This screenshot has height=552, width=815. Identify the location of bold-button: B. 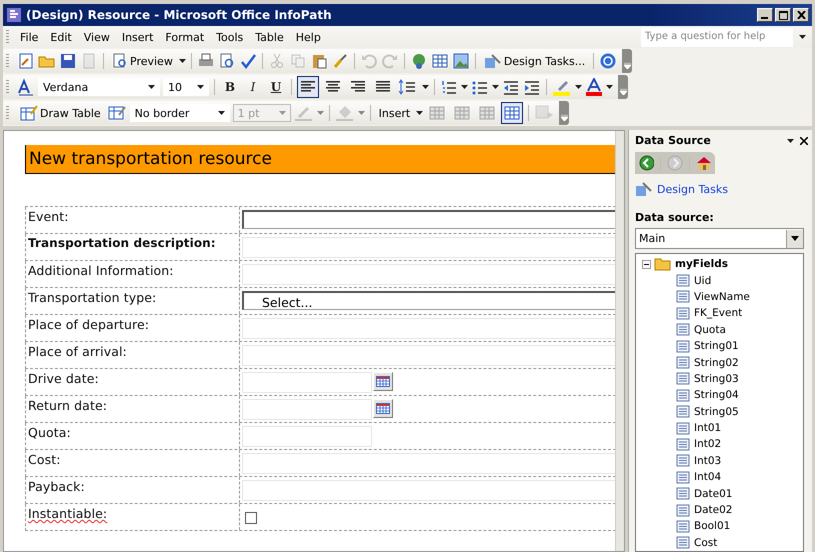
(230, 87).